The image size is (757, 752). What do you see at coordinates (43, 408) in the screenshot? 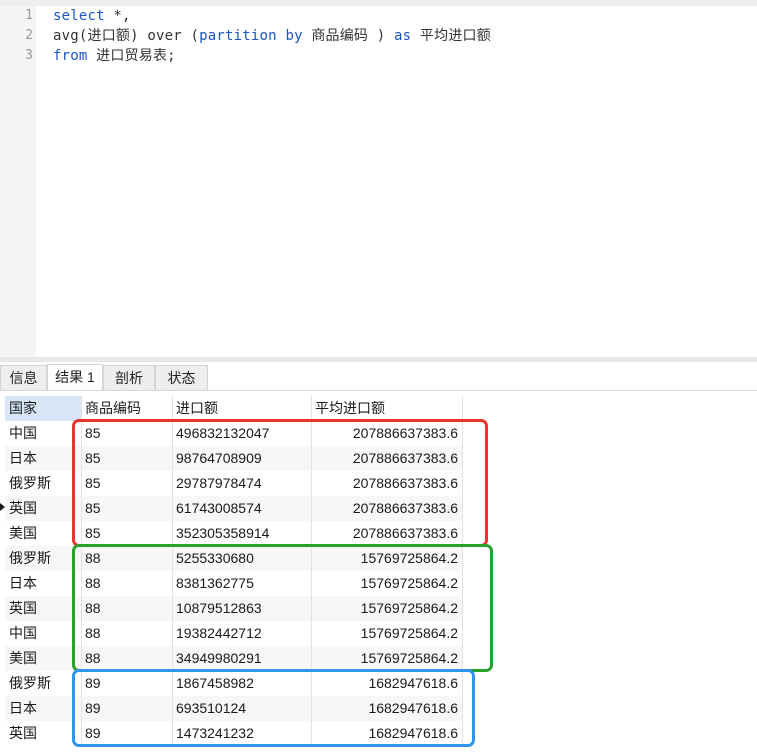
I see `column-header-country: 国家` at bounding box center [43, 408].